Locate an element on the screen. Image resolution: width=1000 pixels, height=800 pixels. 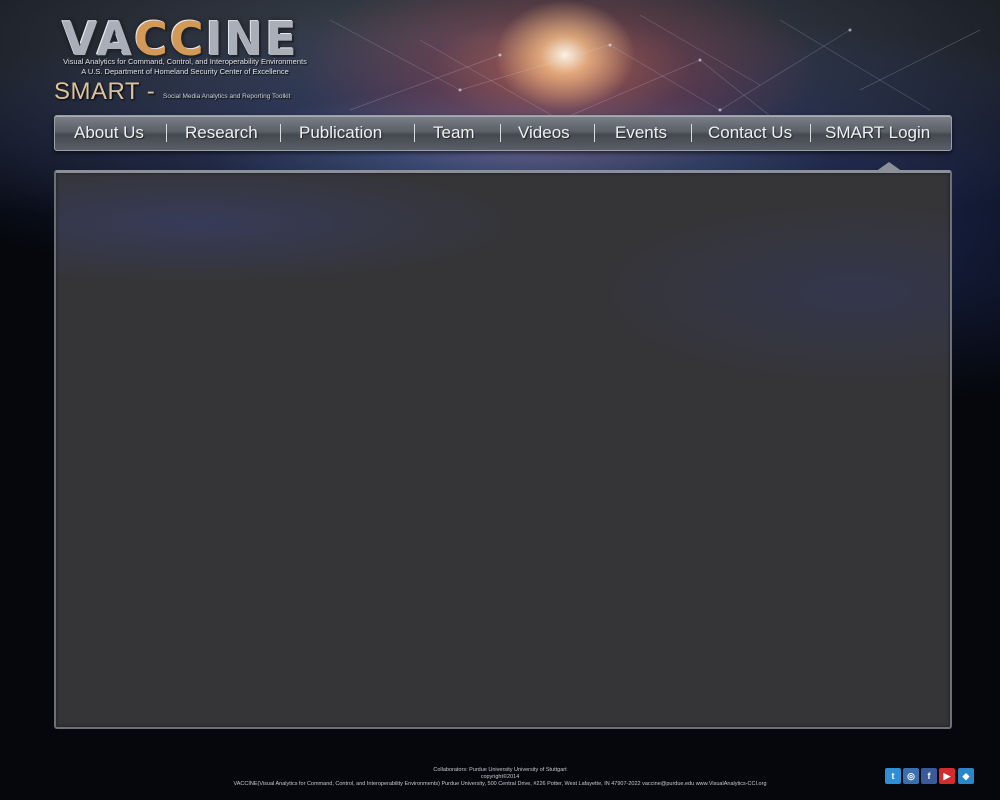
instagram-icon: ◎ is located at coordinates (911, 776).